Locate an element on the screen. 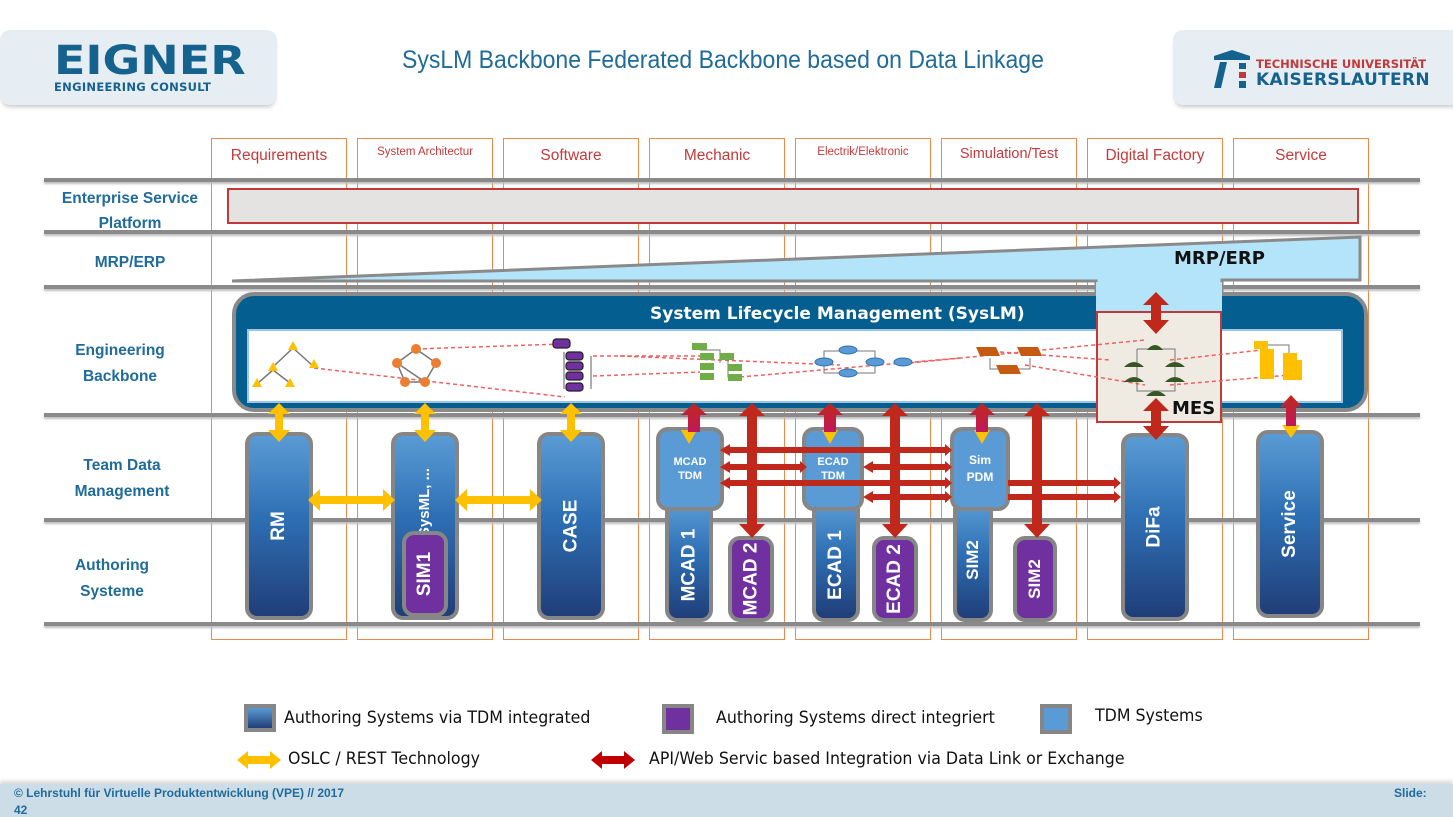  api-arrow-h6 is located at coordinates (1064, 483).